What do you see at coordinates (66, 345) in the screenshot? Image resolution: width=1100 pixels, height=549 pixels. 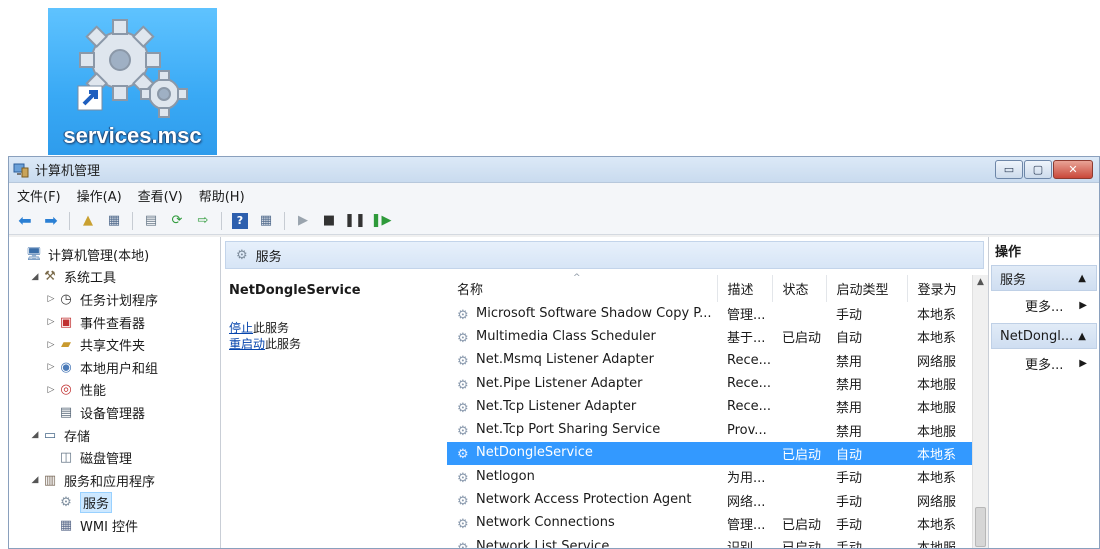 I see `shared-folder-icon: ▰` at bounding box center [66, 345].